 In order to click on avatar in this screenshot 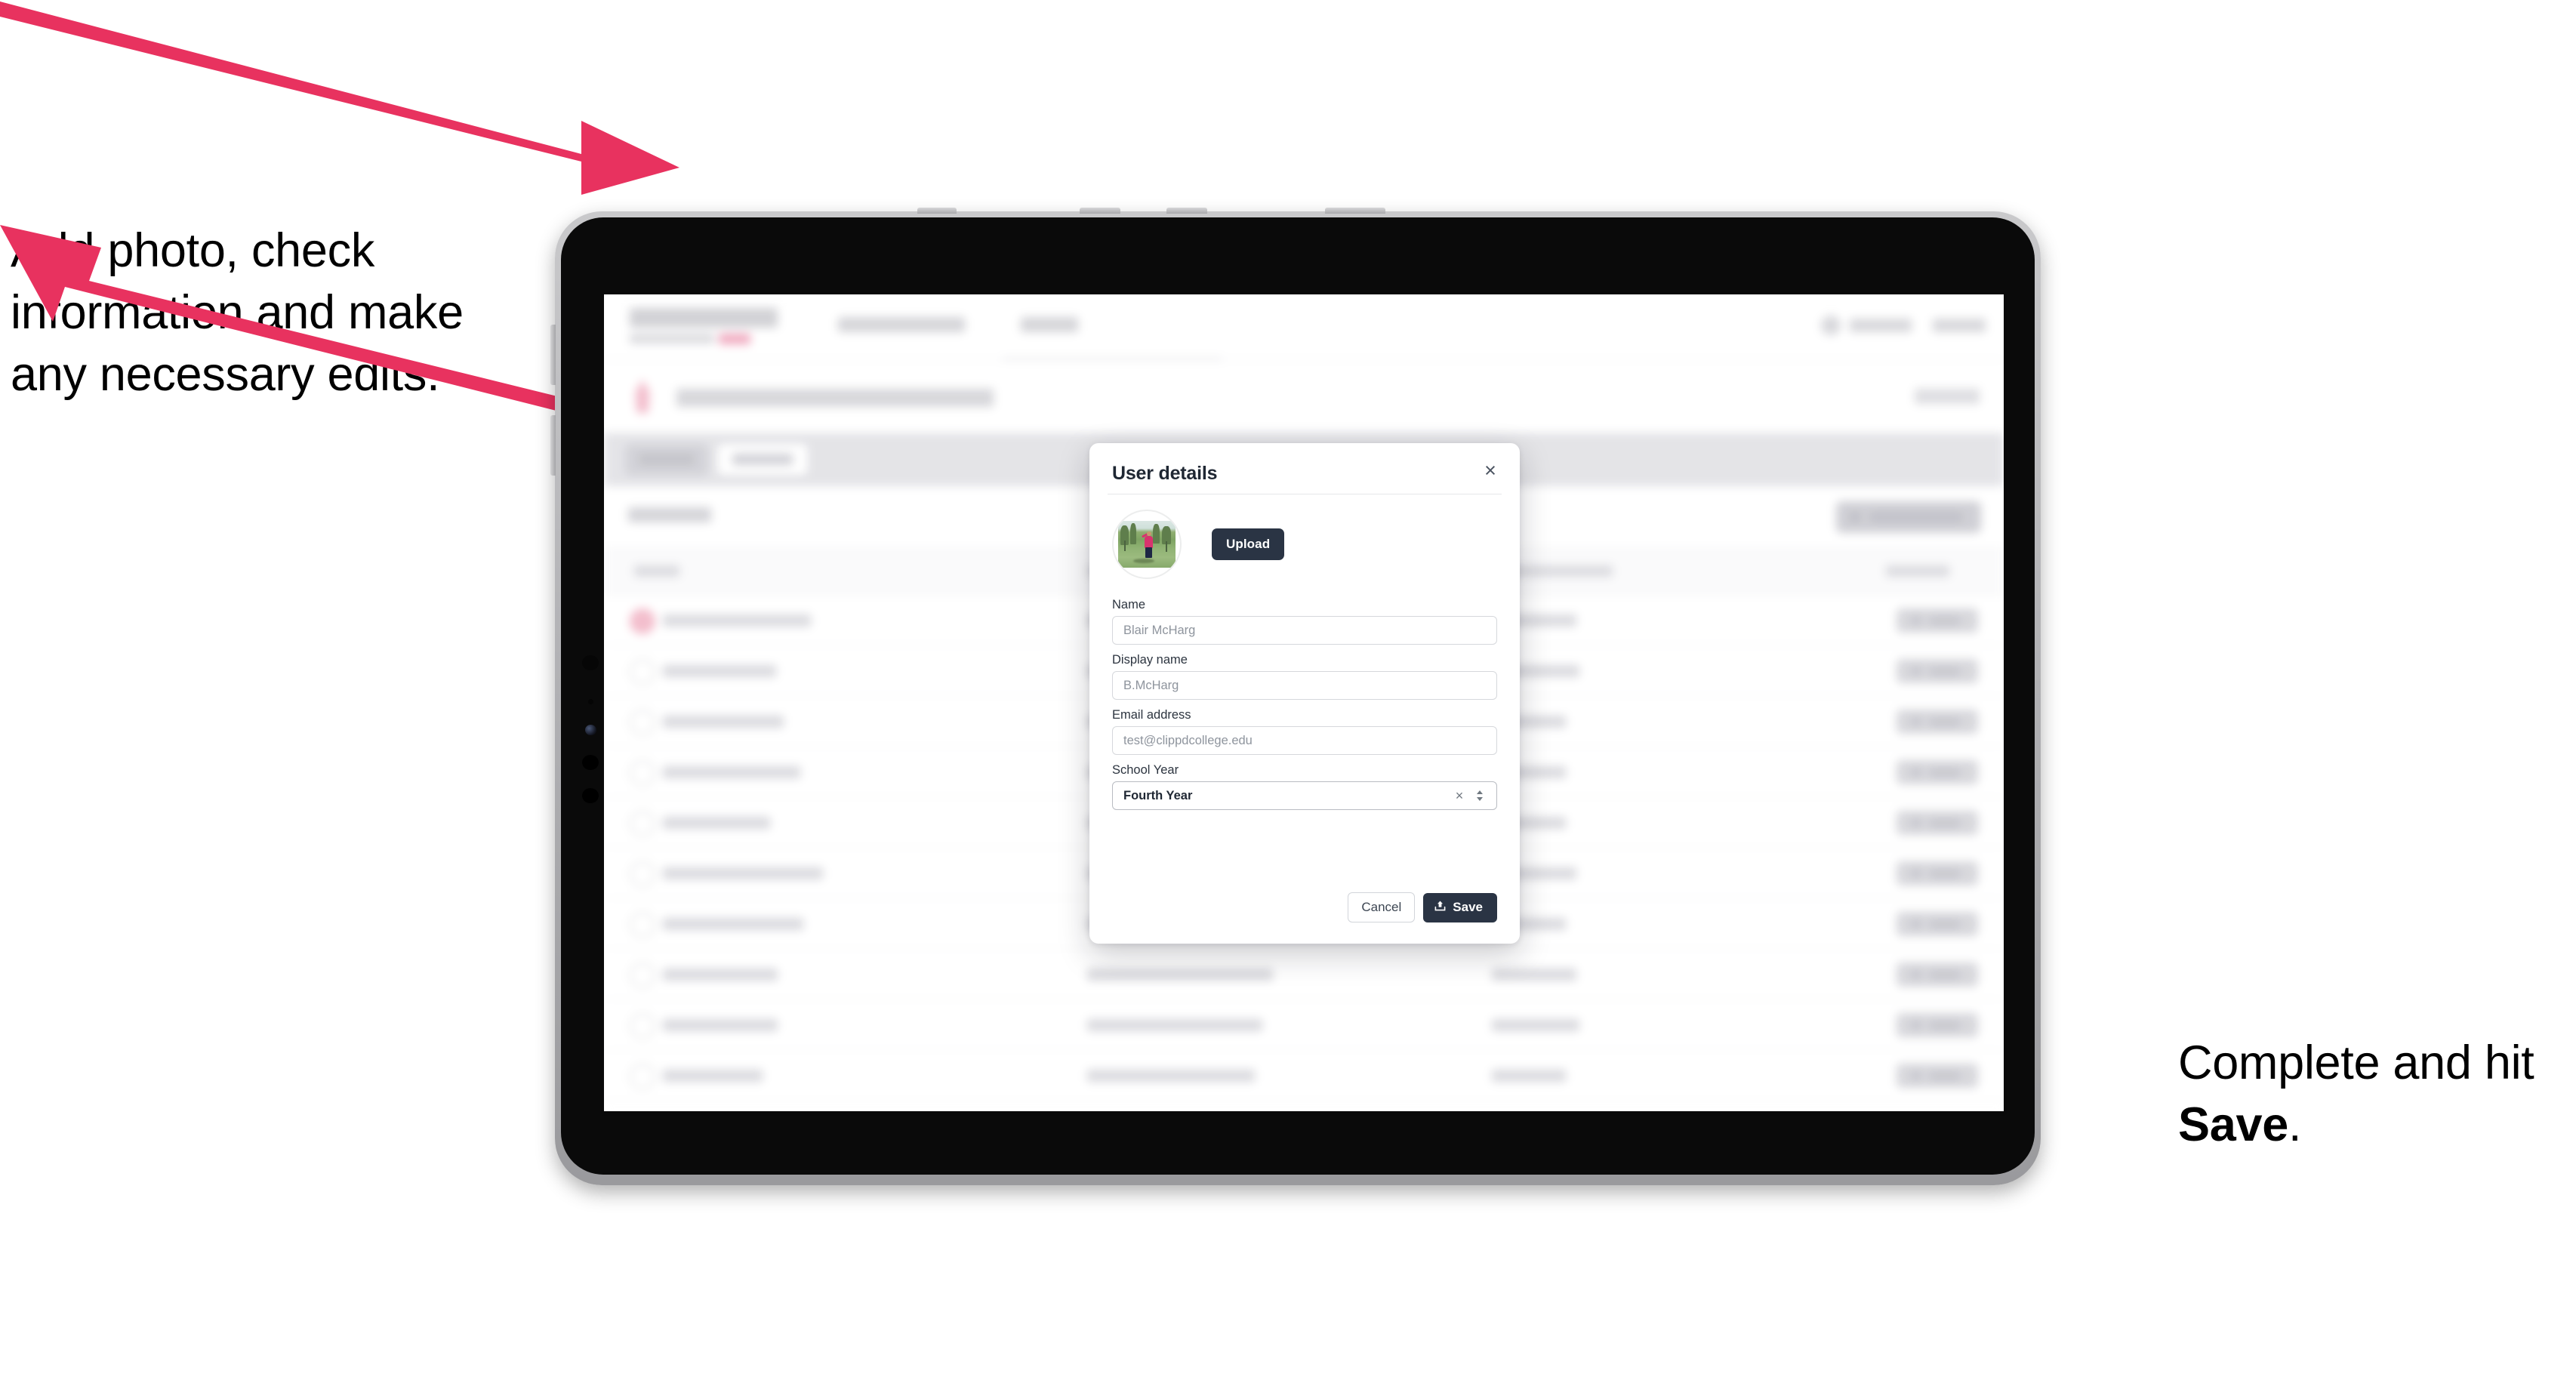, I will do `click(1147, 544)`.